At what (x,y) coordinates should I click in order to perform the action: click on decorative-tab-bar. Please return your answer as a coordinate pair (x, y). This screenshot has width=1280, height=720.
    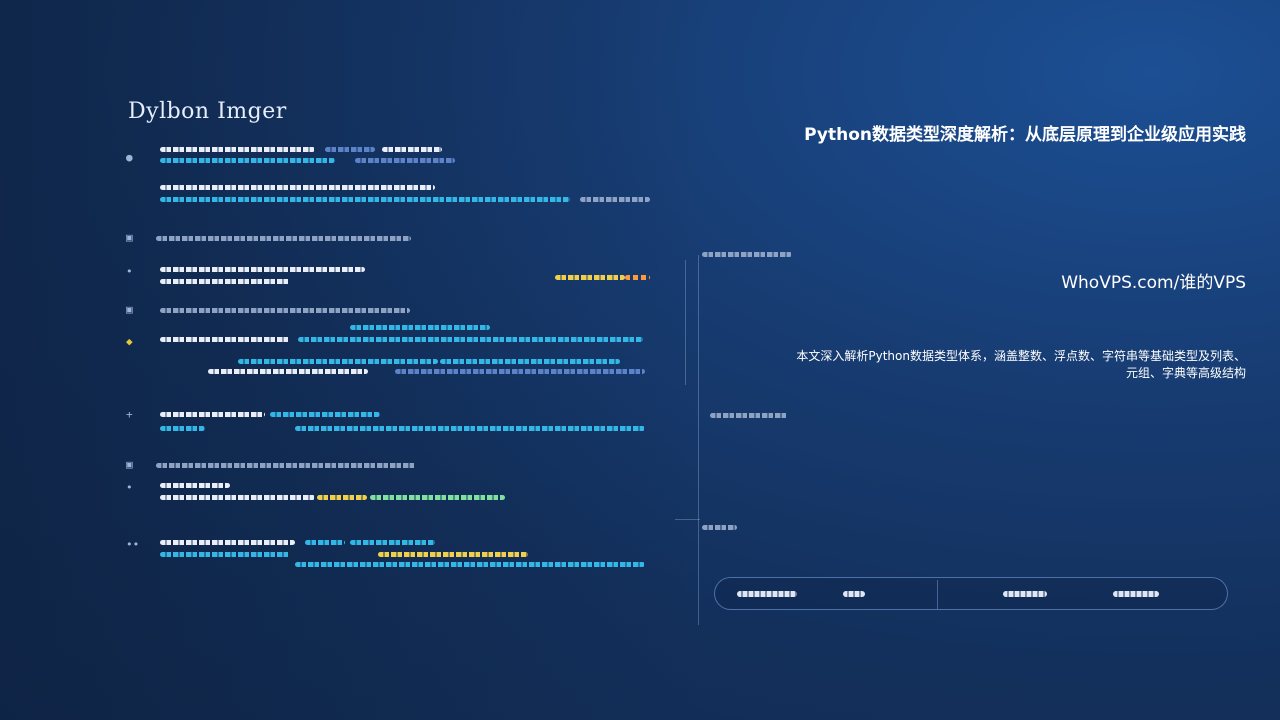
    Looking at the image, I should click on (971, 593).